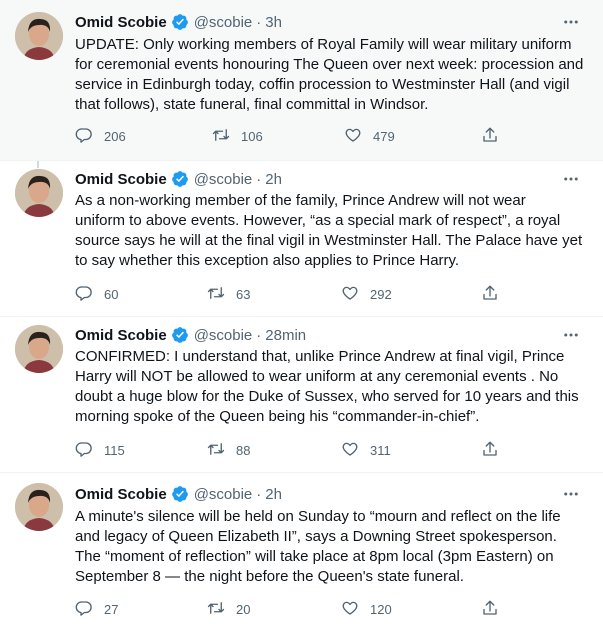 This screenshot has height=624, width=603. I want to click on reply-count: 27, so click(111, 609).